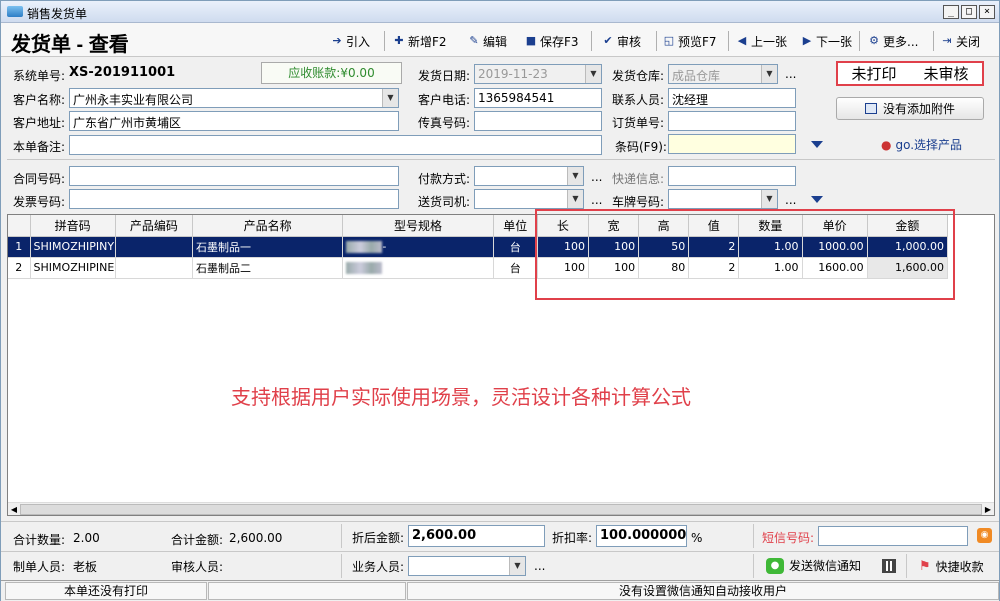  Describe the element at coordinates (638, 179) in the screenshot. I see `express-label: 快递信息:` at that location.